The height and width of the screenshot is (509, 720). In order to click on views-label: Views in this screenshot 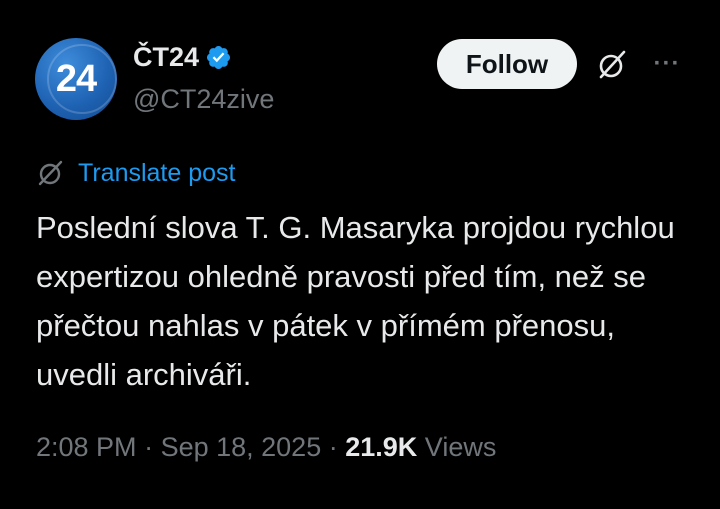, I will do `click(461, 447)`.